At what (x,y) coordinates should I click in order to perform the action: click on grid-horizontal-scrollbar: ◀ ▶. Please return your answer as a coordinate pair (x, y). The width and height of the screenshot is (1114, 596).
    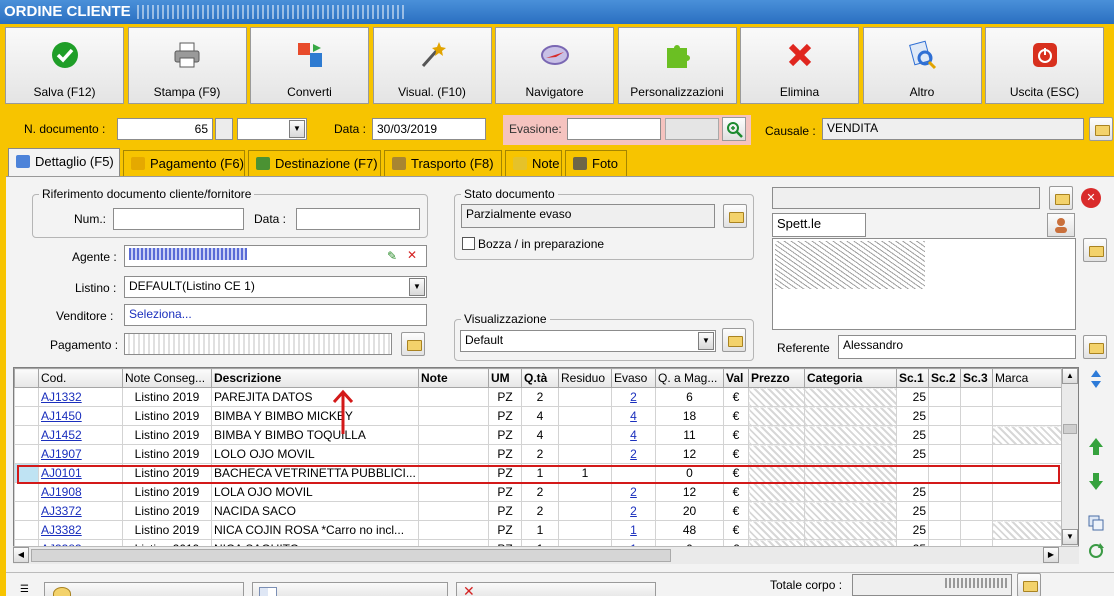
    Looking at the image, I should click on (546, 555).